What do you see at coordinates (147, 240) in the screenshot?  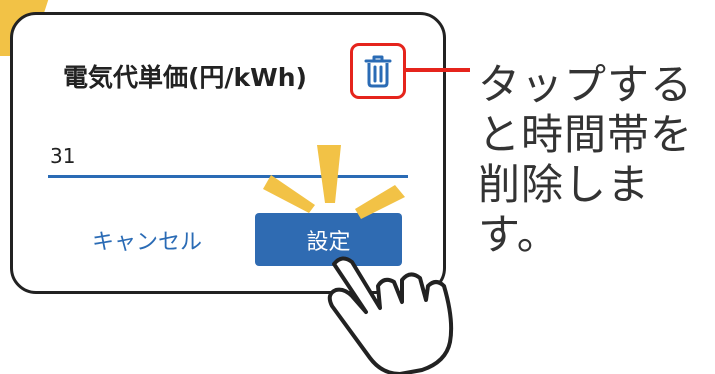 I see `cancel-button: キャンセル` at bounding box center [147, 240].